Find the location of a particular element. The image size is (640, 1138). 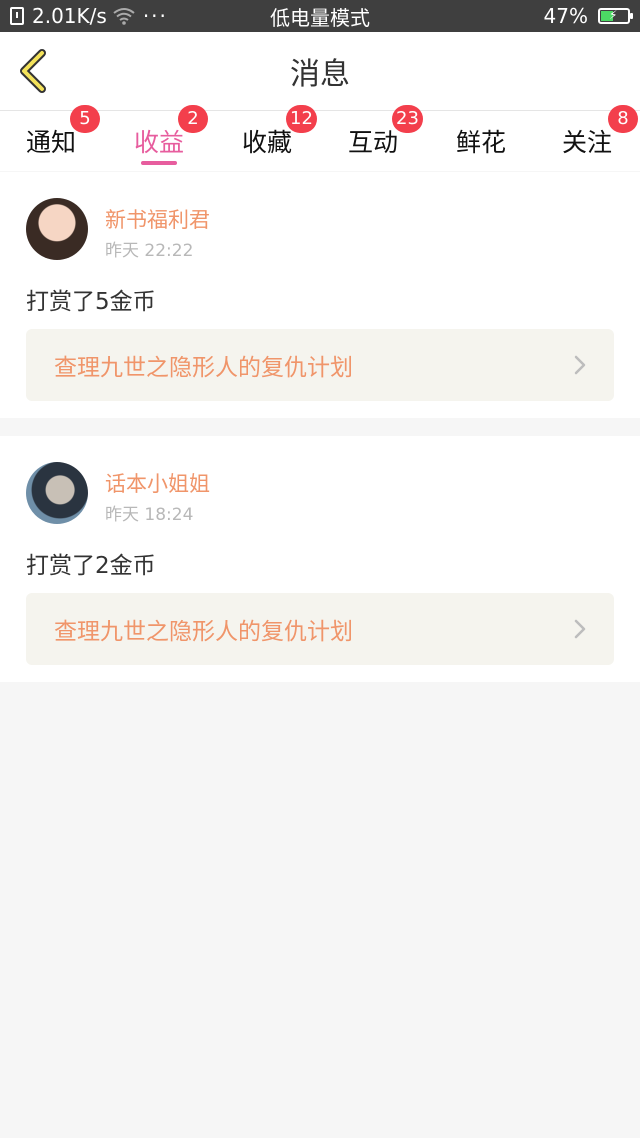

tab-interactions: 互动 23 is located at coordinates (373, 138).